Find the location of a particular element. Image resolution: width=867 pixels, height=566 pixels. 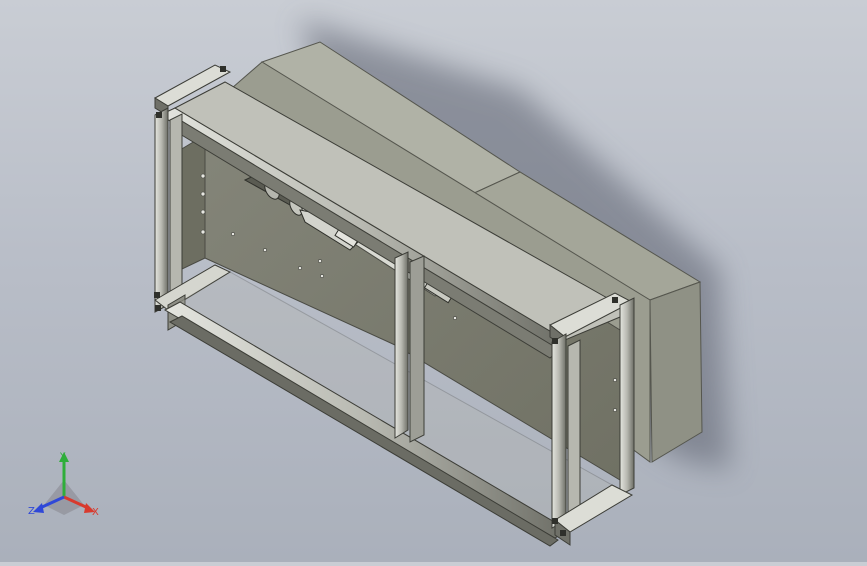

axis-triad: Y X Z is located at coordinates (63, 485).